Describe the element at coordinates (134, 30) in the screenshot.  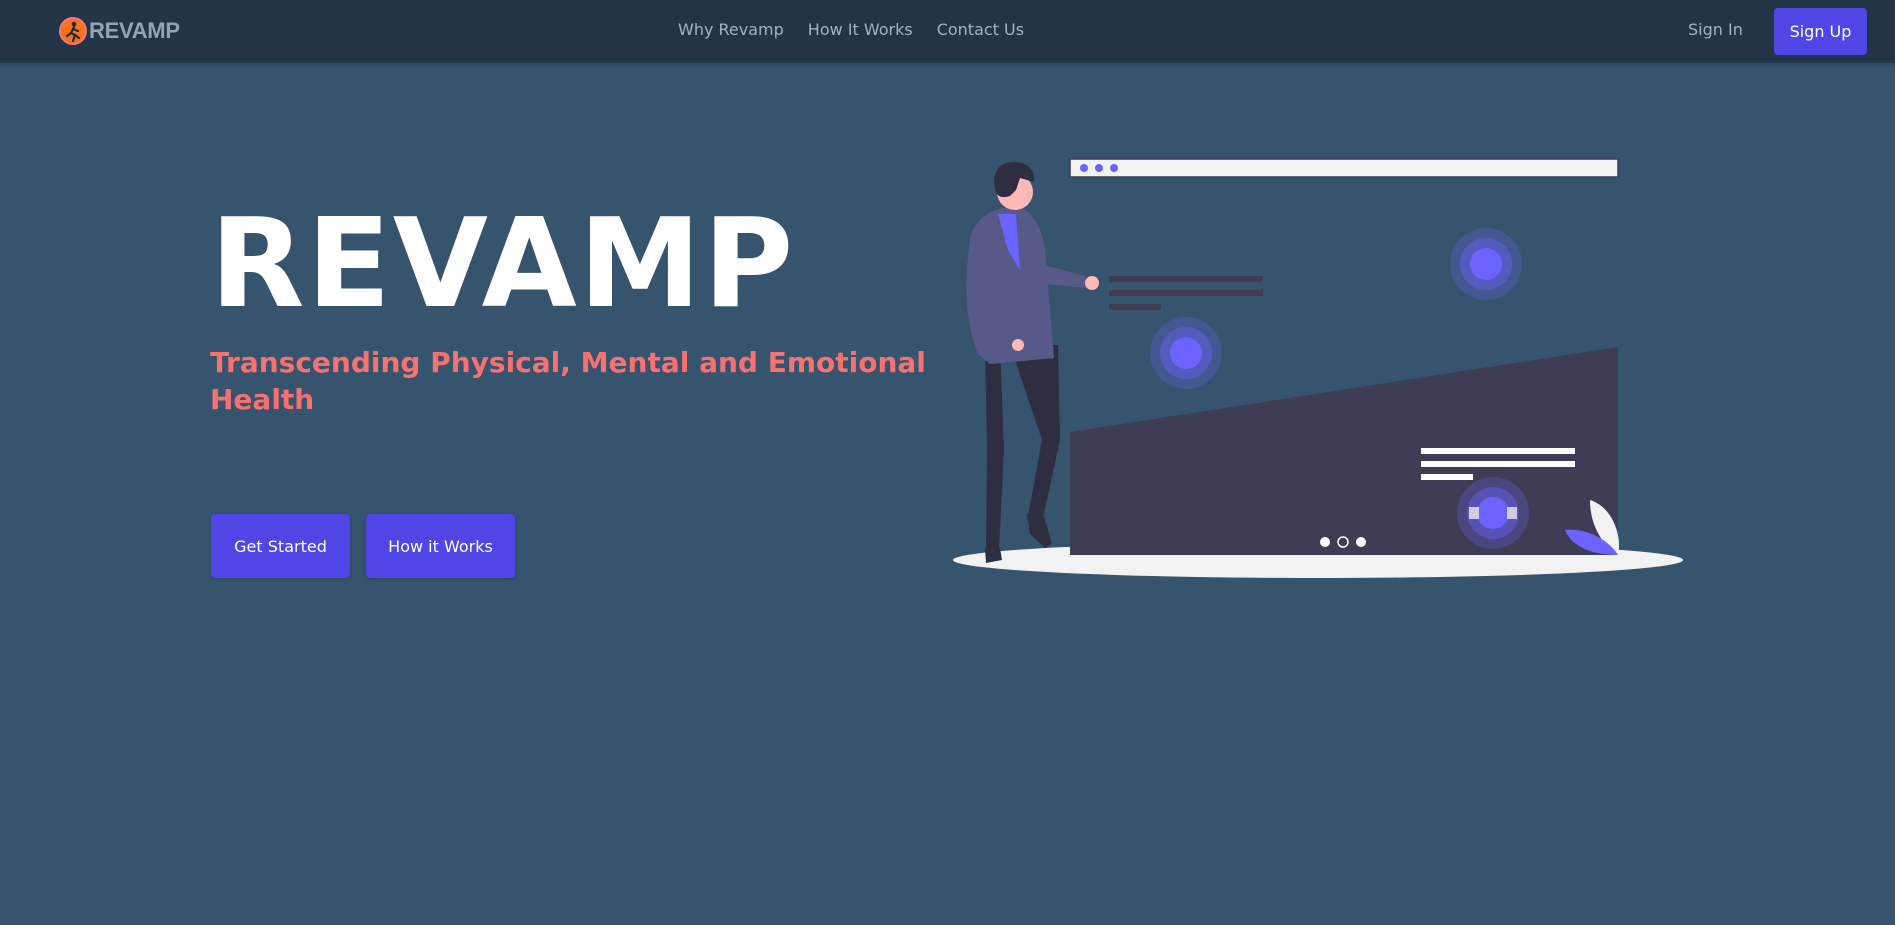
I see `brand-name: REVAMP` at that location.